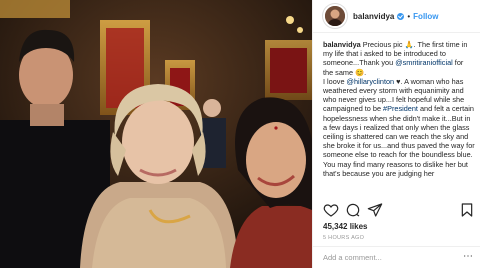 Image resolution: width=480 pixels, height=269 pixels. What do you see at coordinates (396, 212) in the screenshot?
I see `action-bar` at bounding box center [396, 212].